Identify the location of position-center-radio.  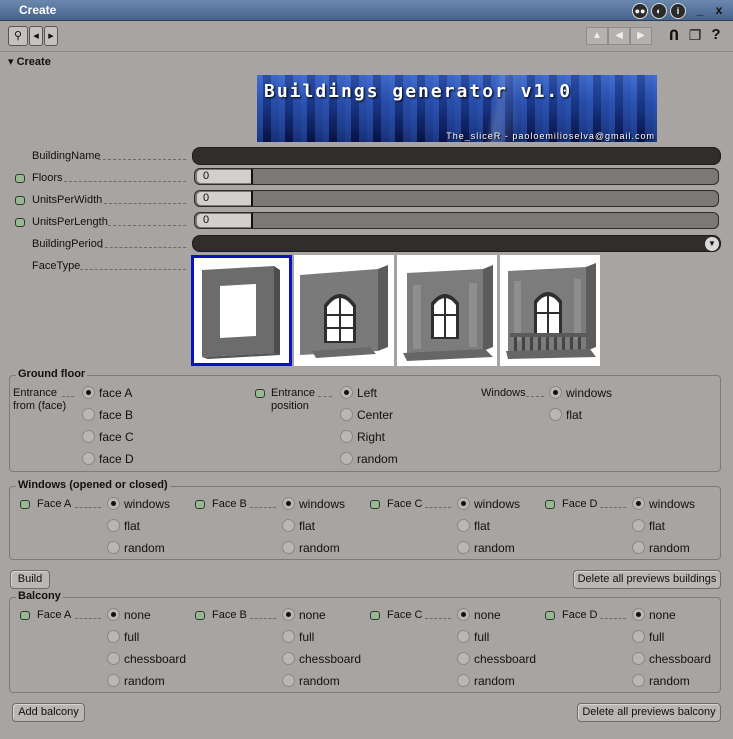
(346, 414).